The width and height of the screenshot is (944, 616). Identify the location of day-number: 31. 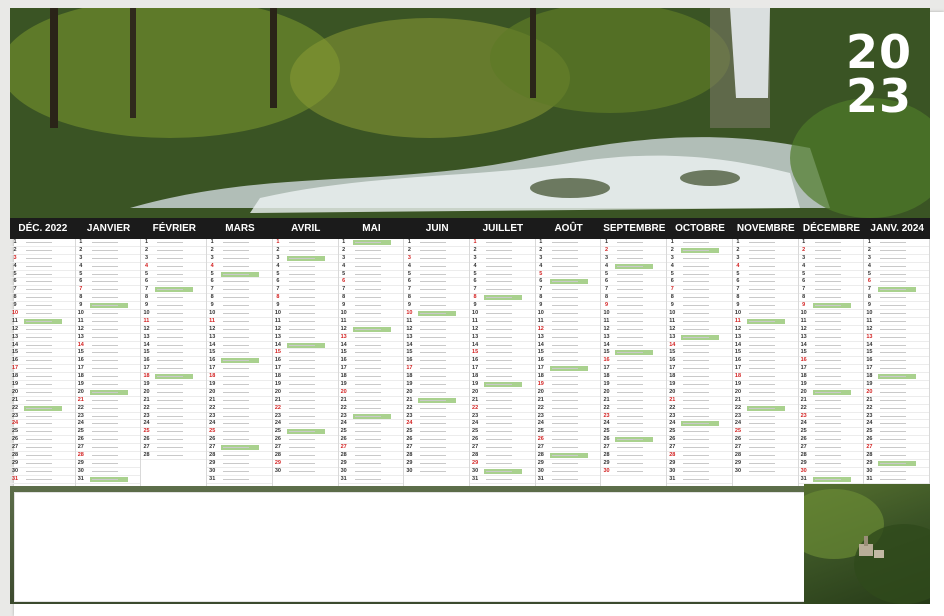
(343, 478).